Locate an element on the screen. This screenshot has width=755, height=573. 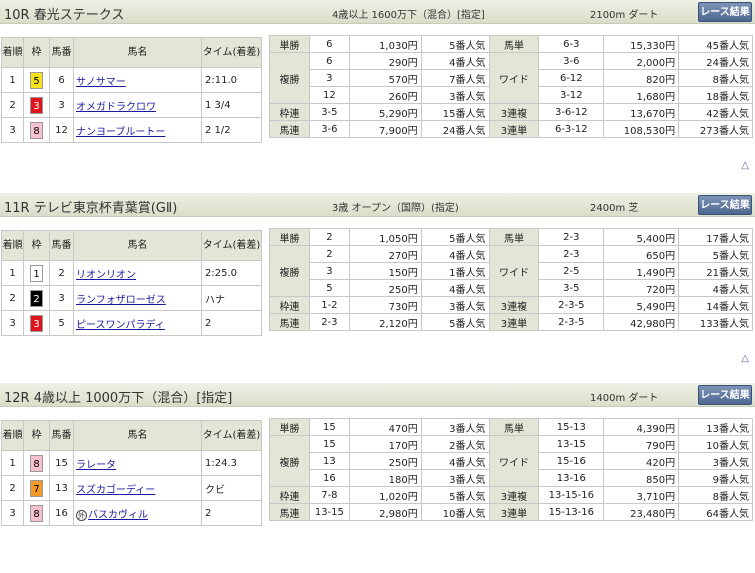
payout-amount: 820円 is located at coordinates (641, 78).